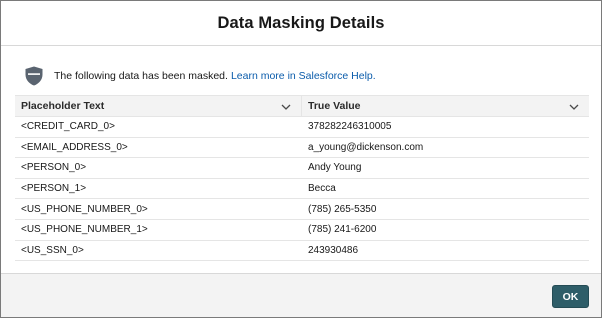 The width and height of the screenshot is (602, 318). I want to click on true-value-cell: Andy Young, so click(335, 168).